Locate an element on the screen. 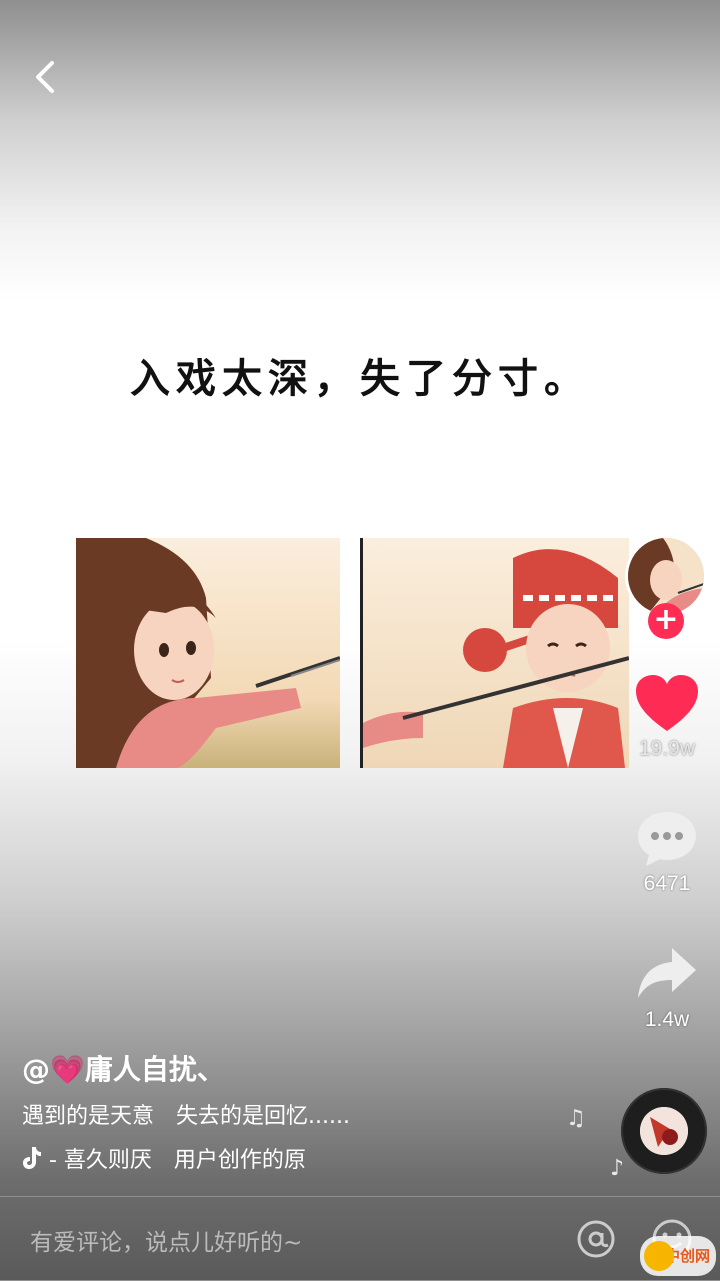  chevron-left-icon is located at coordinates (45, 77).